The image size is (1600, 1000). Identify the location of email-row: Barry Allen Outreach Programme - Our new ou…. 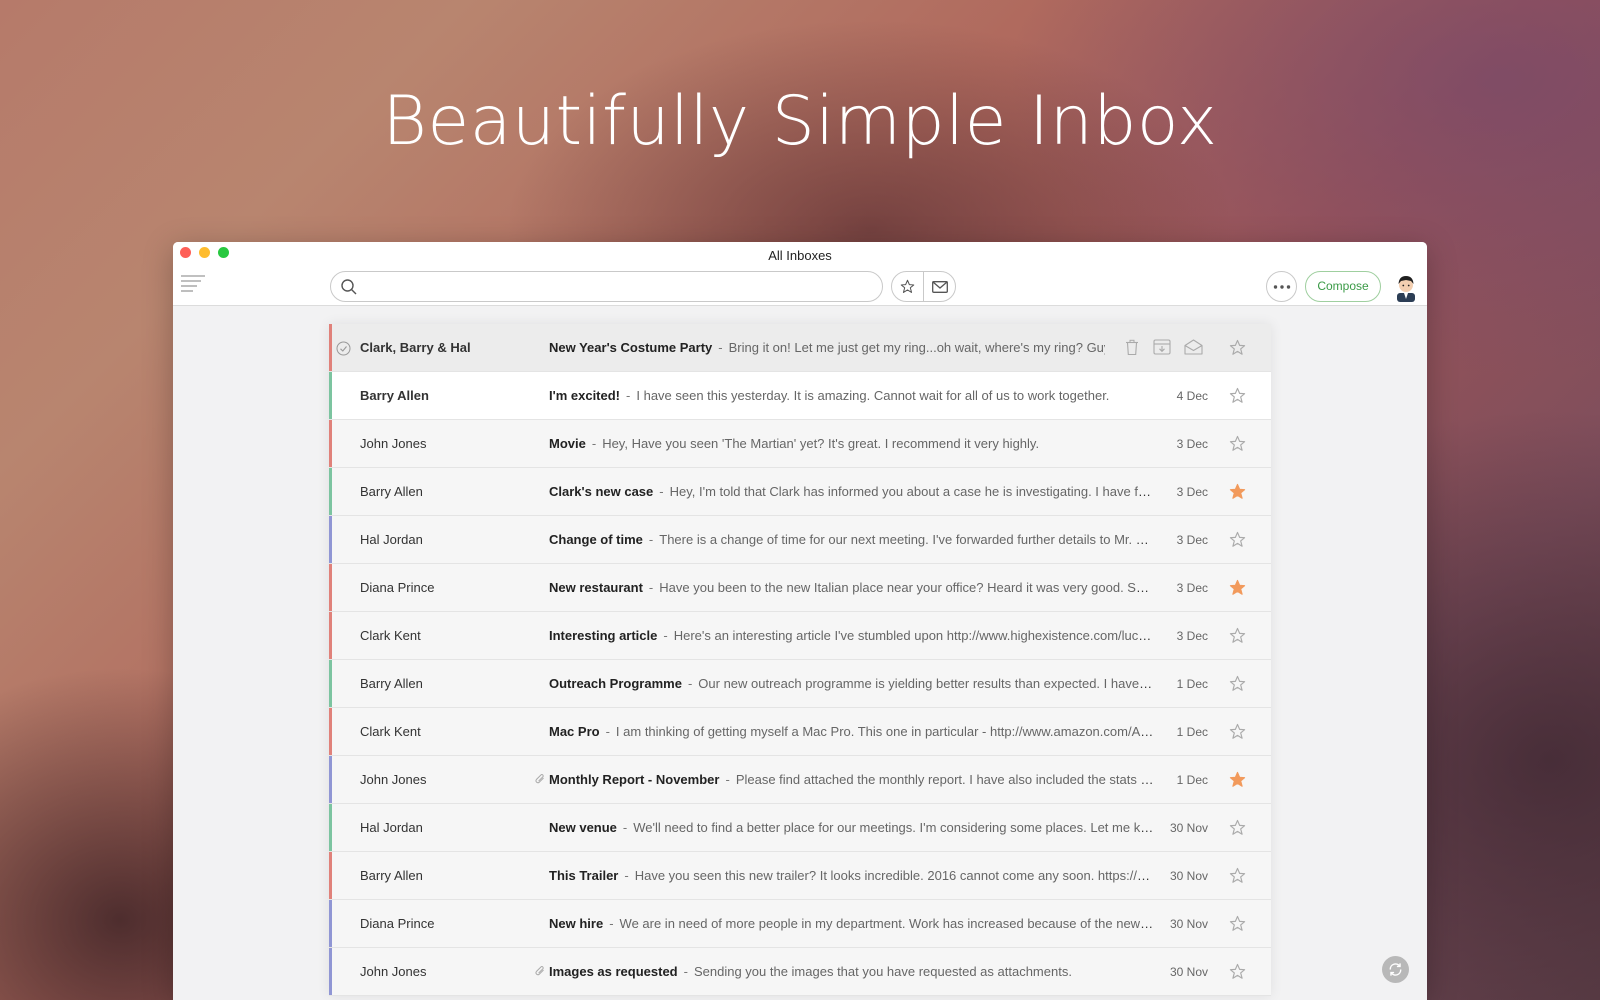
(800, 684).